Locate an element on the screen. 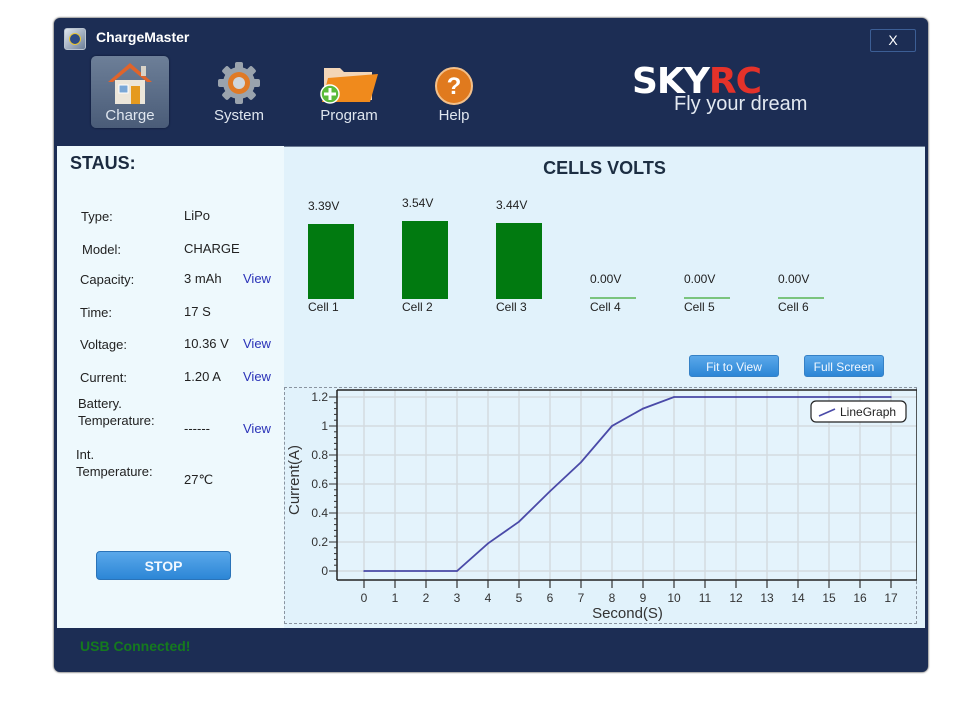  current-view-link: View is located at coordinates (257, 376).